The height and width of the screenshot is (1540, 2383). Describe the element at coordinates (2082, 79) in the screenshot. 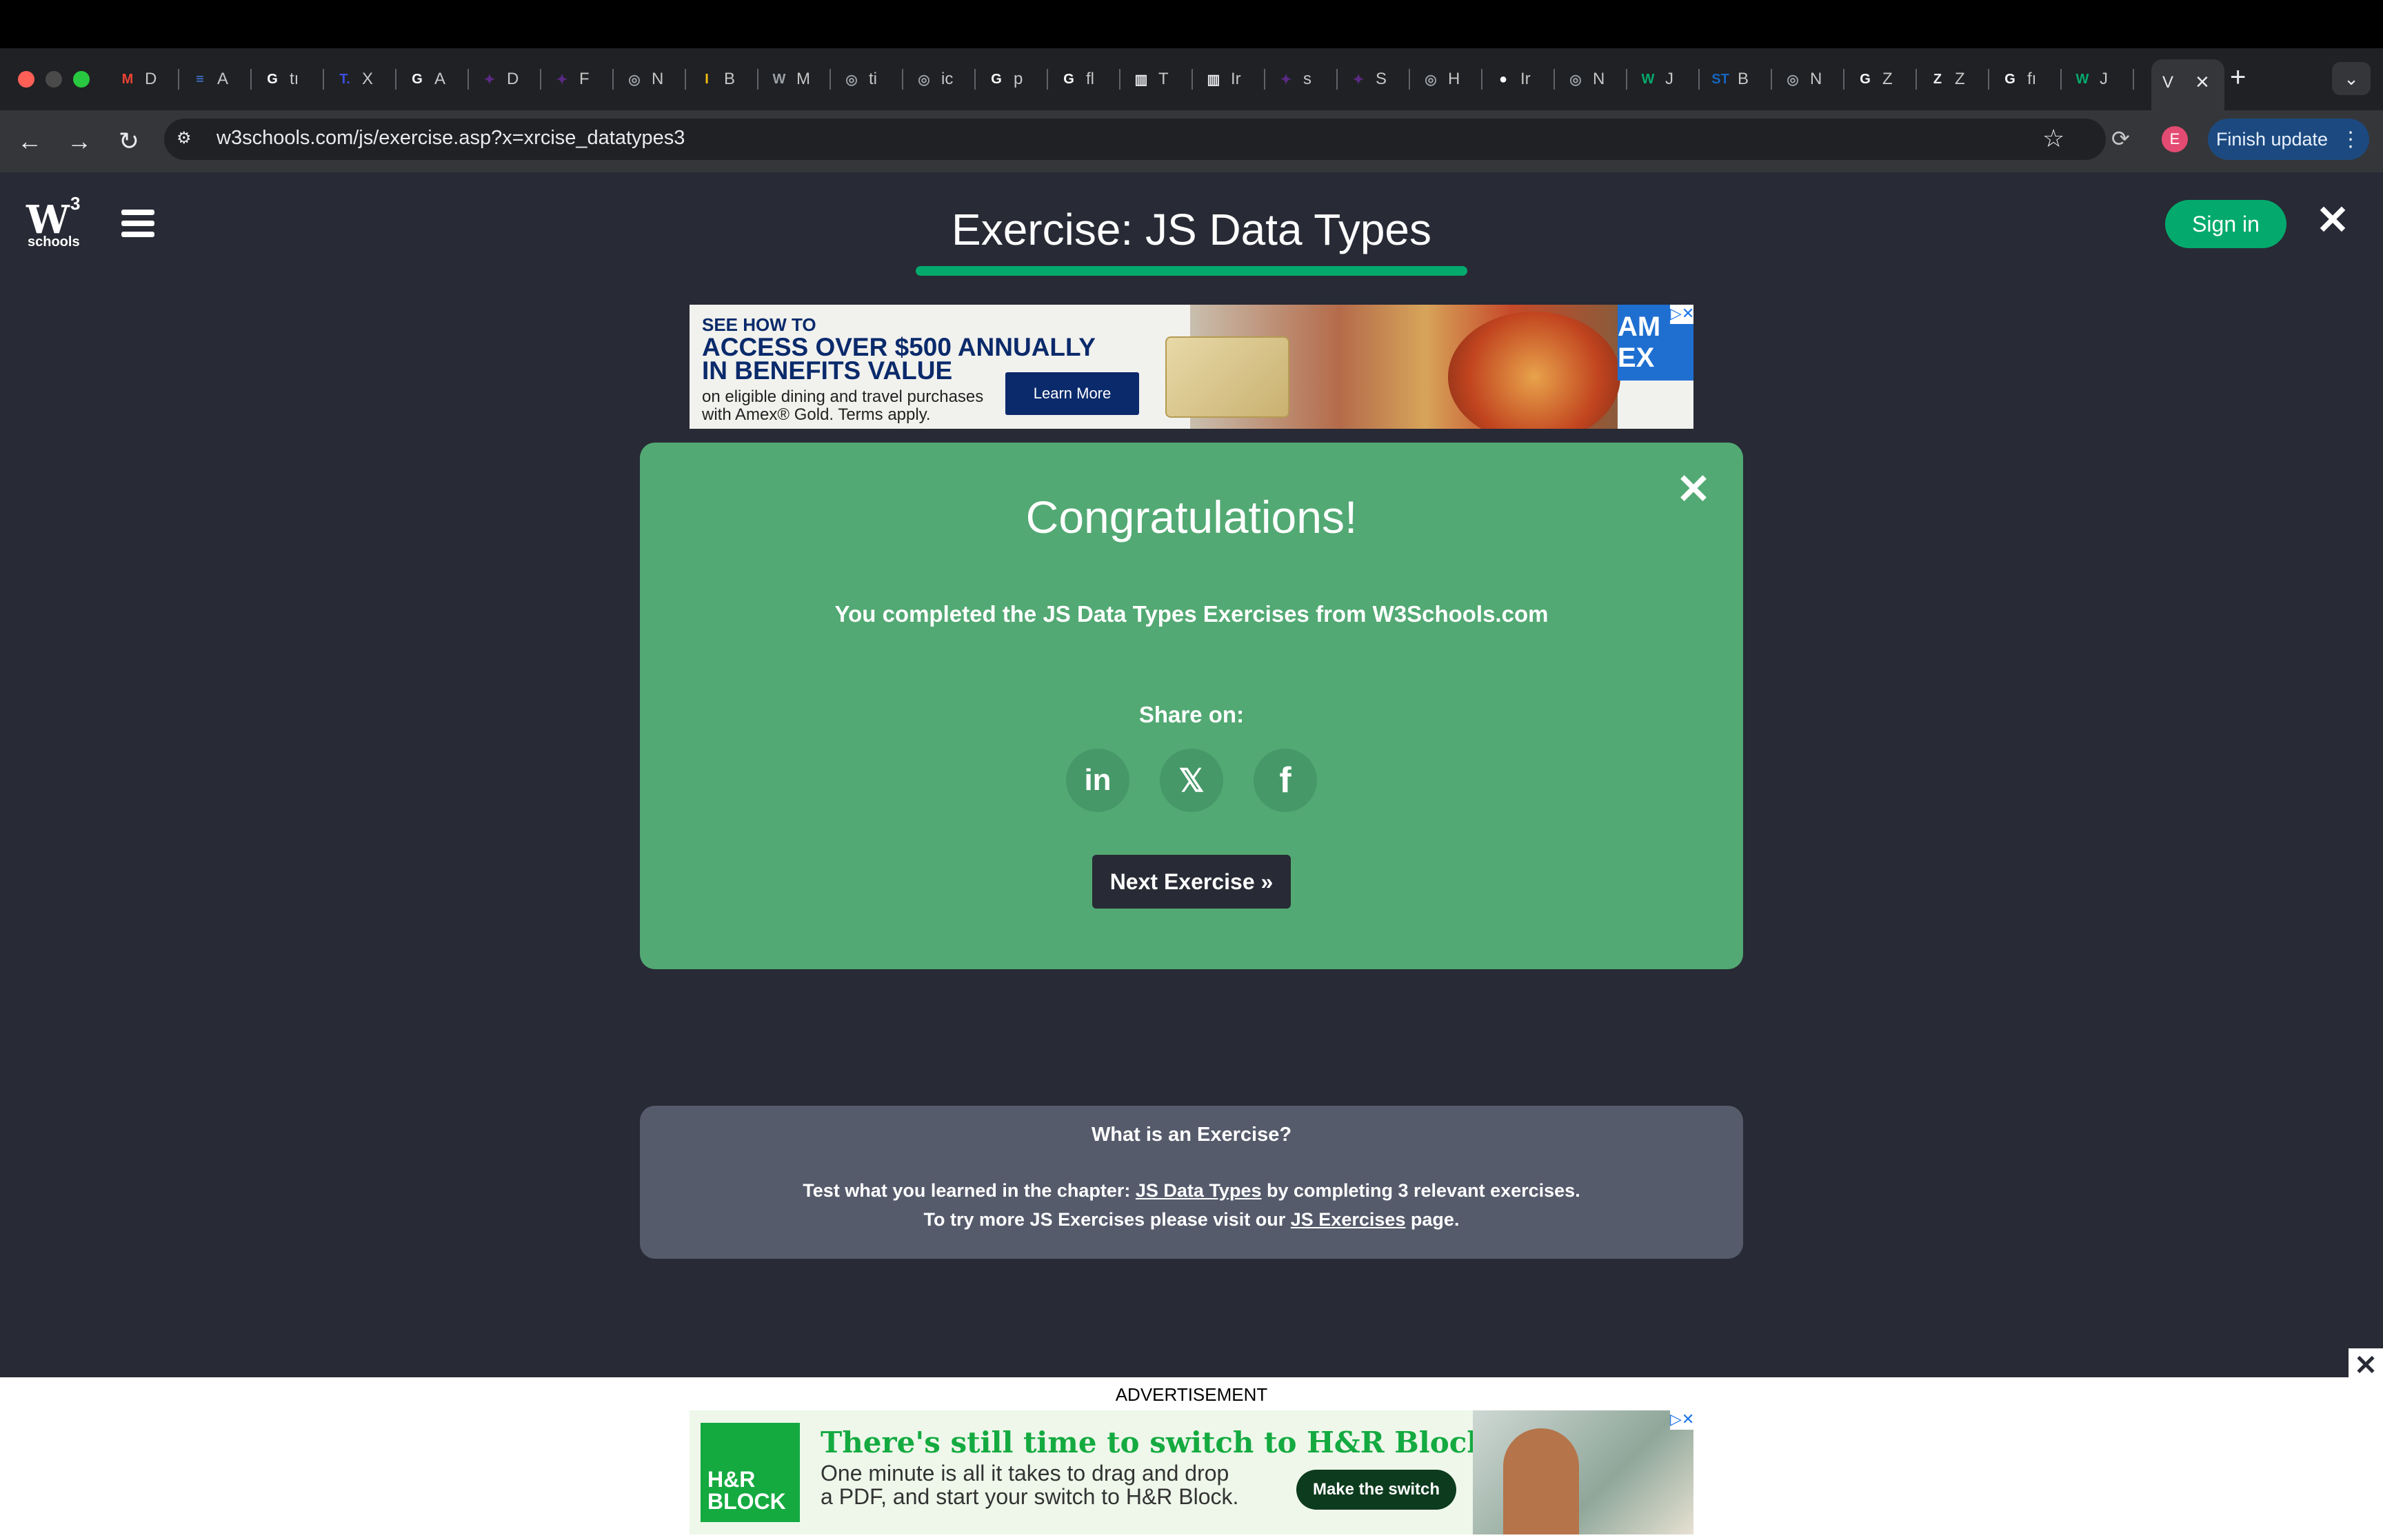

I see `w3-icon: W` at that location.